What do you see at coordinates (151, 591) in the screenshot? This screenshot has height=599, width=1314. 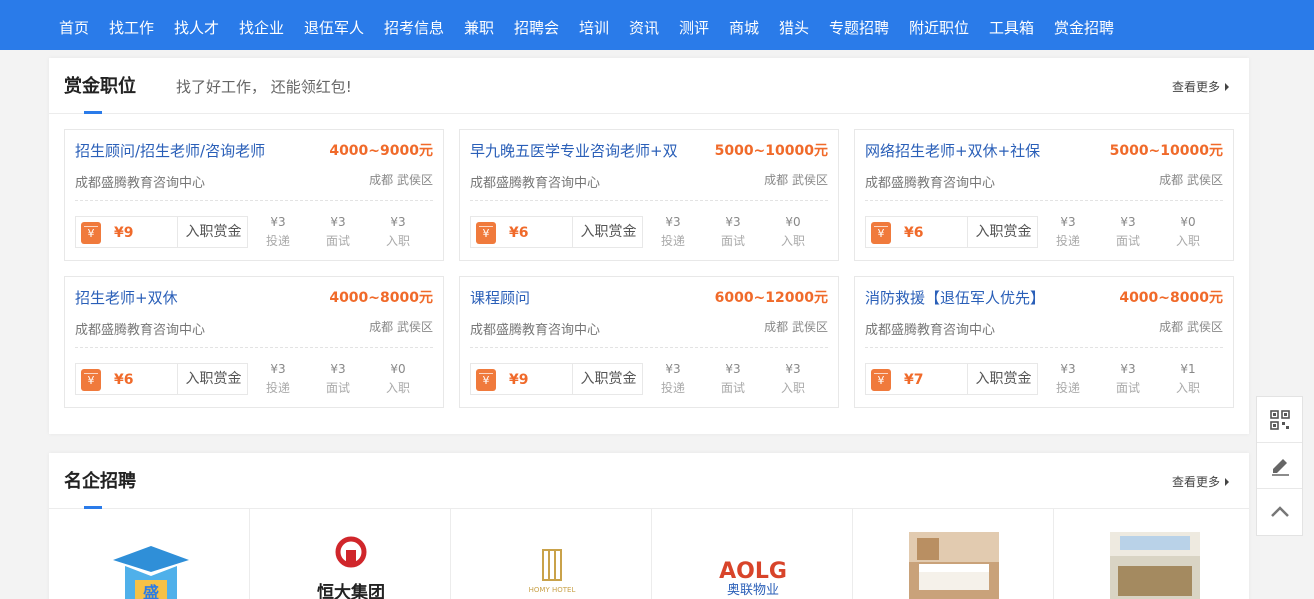 I see `svg-text: 盛` at bounding box center [151, 591].